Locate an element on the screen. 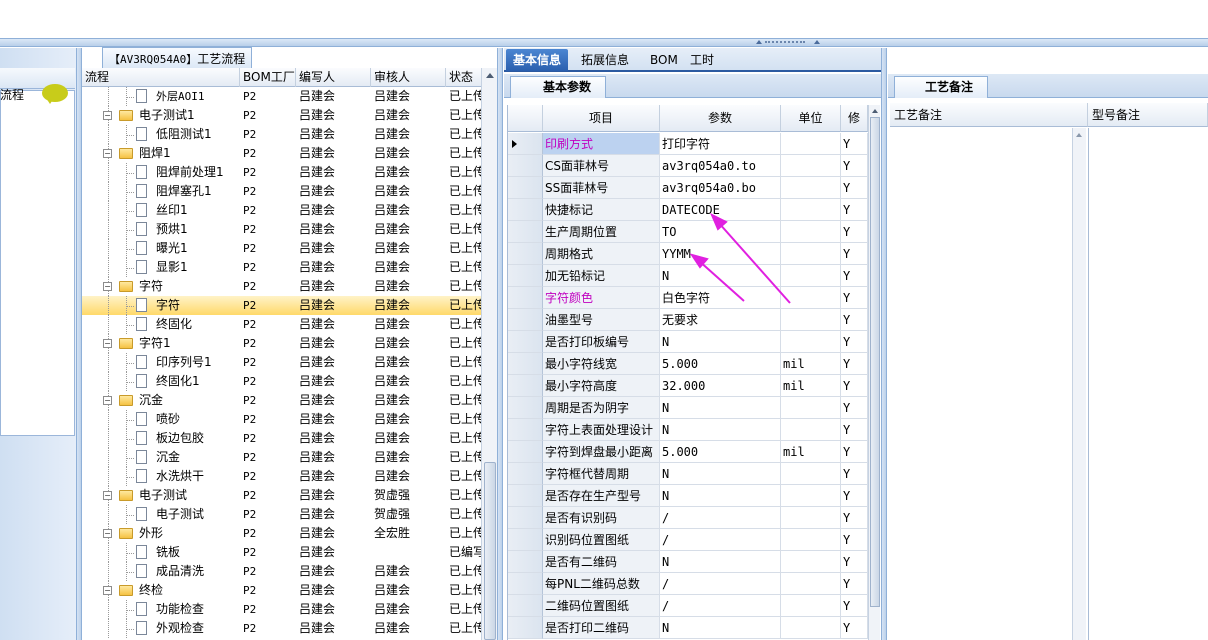 Image resolution: width=1208 pixels, height=640 pixels. tree-node-name: 板边包胶 is located at coordinates (198, 438).